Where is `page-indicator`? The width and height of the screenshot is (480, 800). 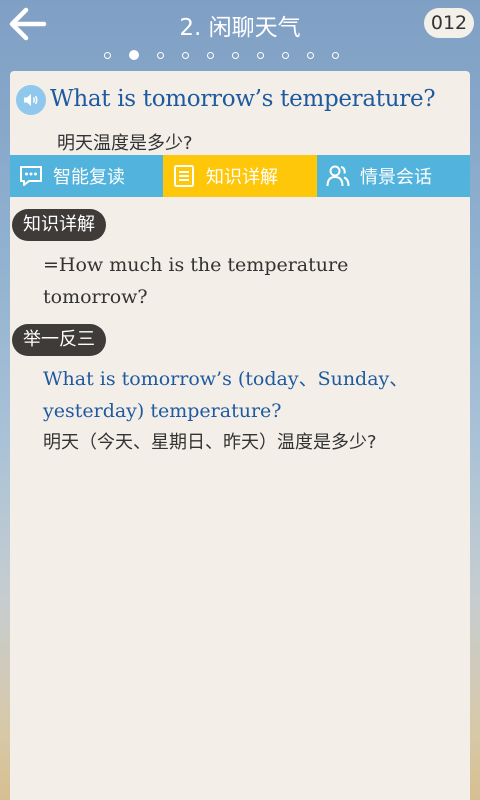 page-indicator is located at coordinates (221, 55).